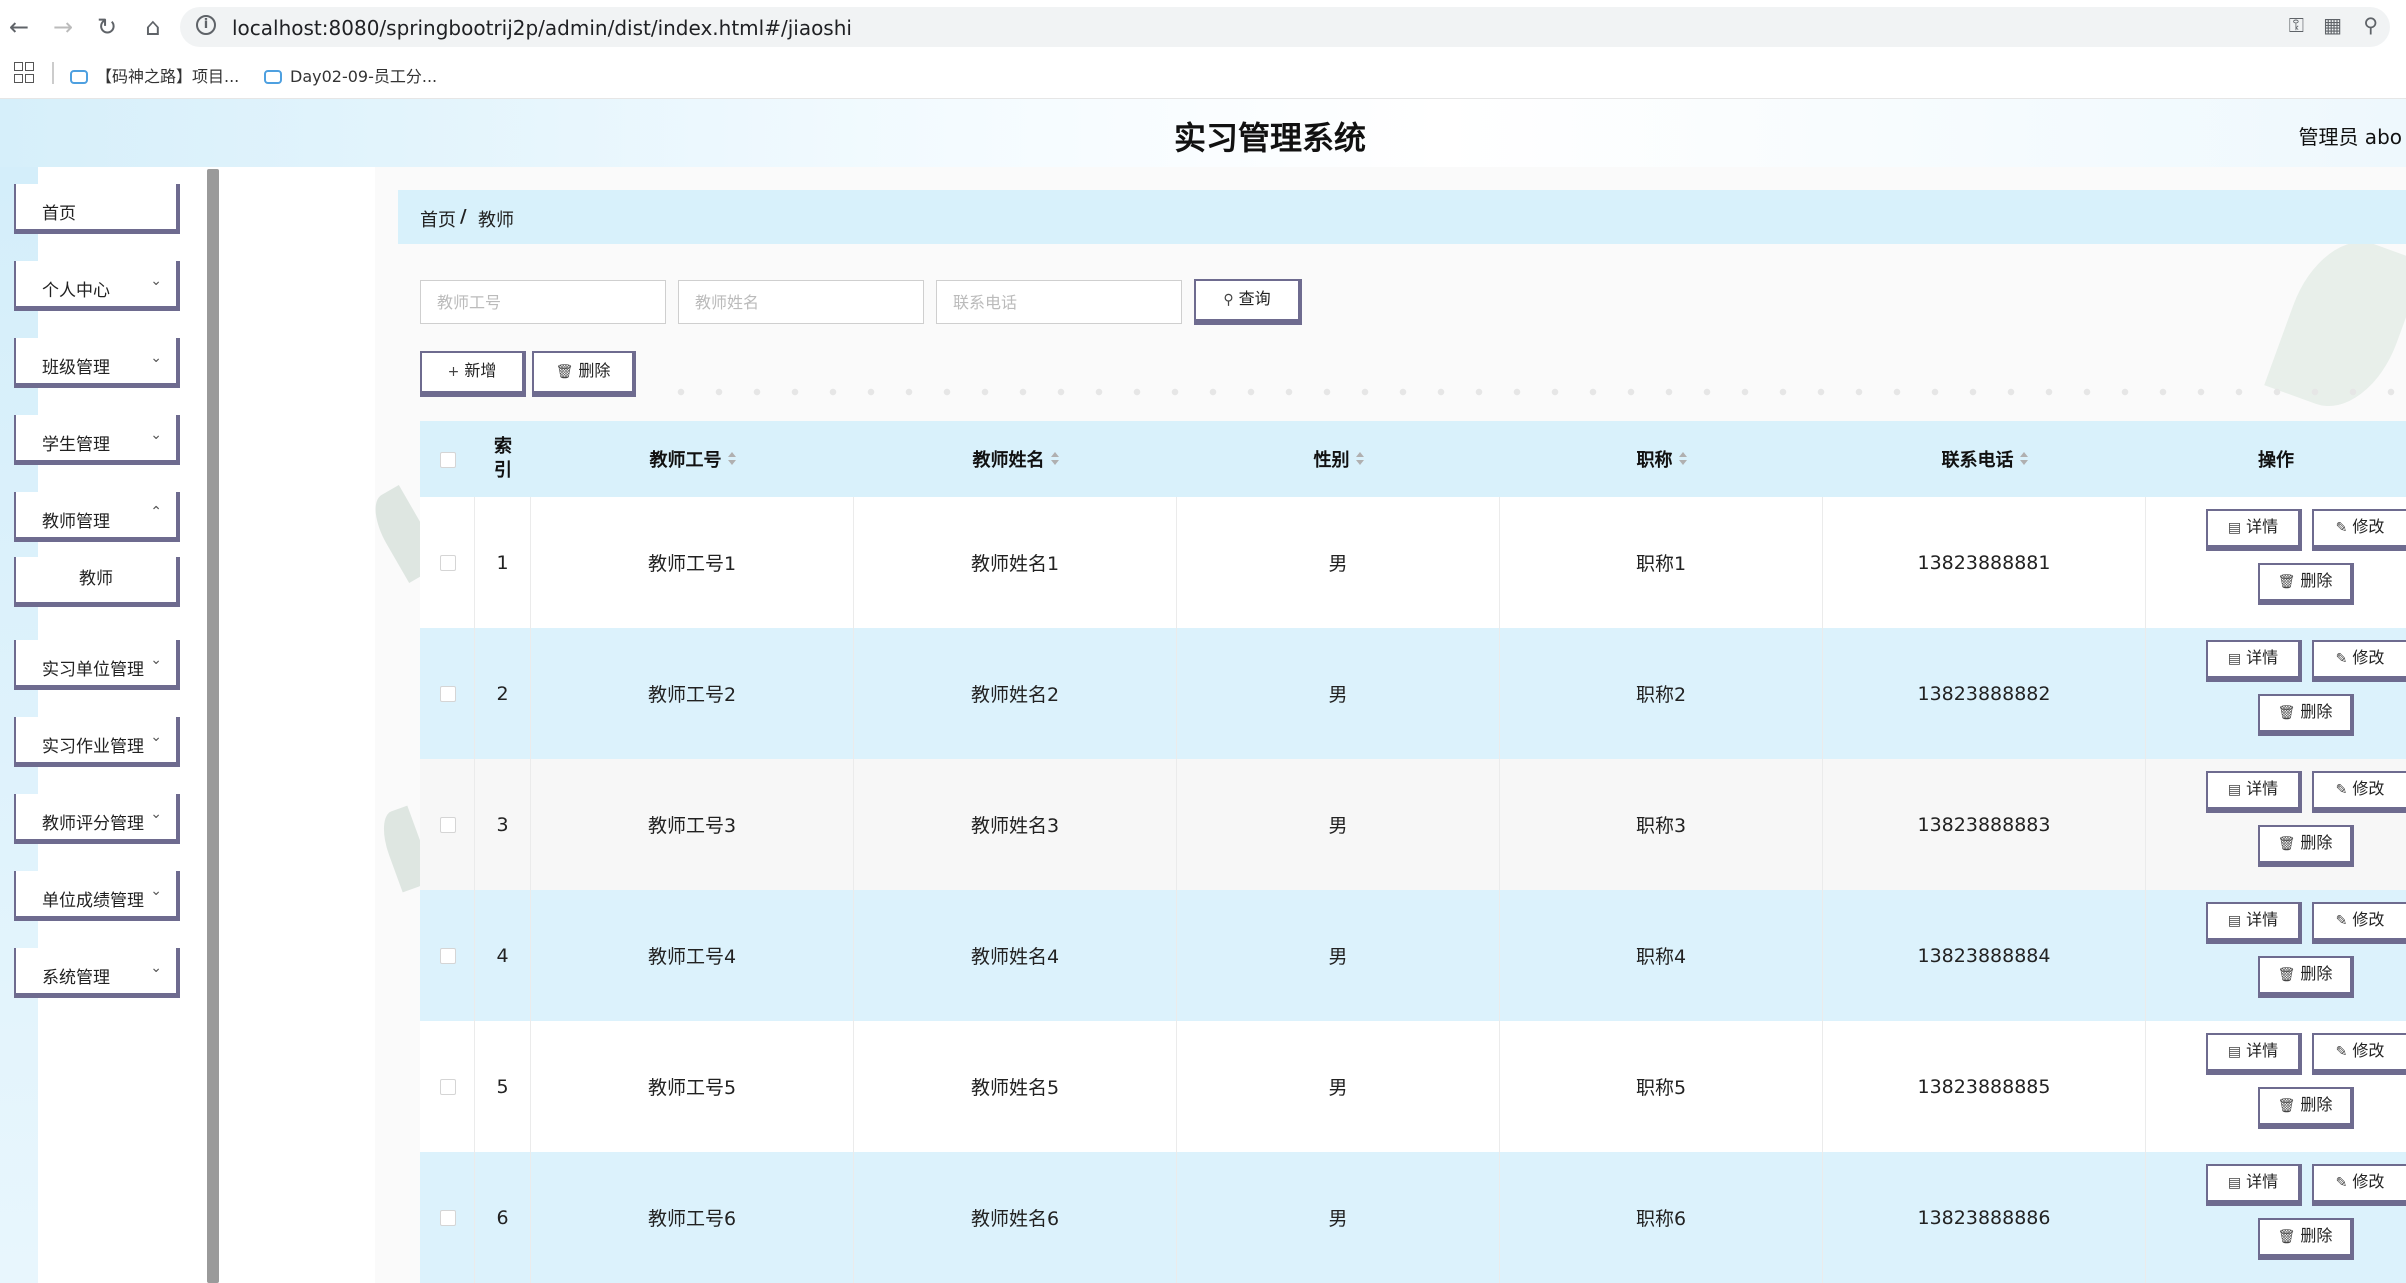  Describe the element at coordinates (2370, 25) in the screenshot. I see `zoom-icon: ⚲` at that location.